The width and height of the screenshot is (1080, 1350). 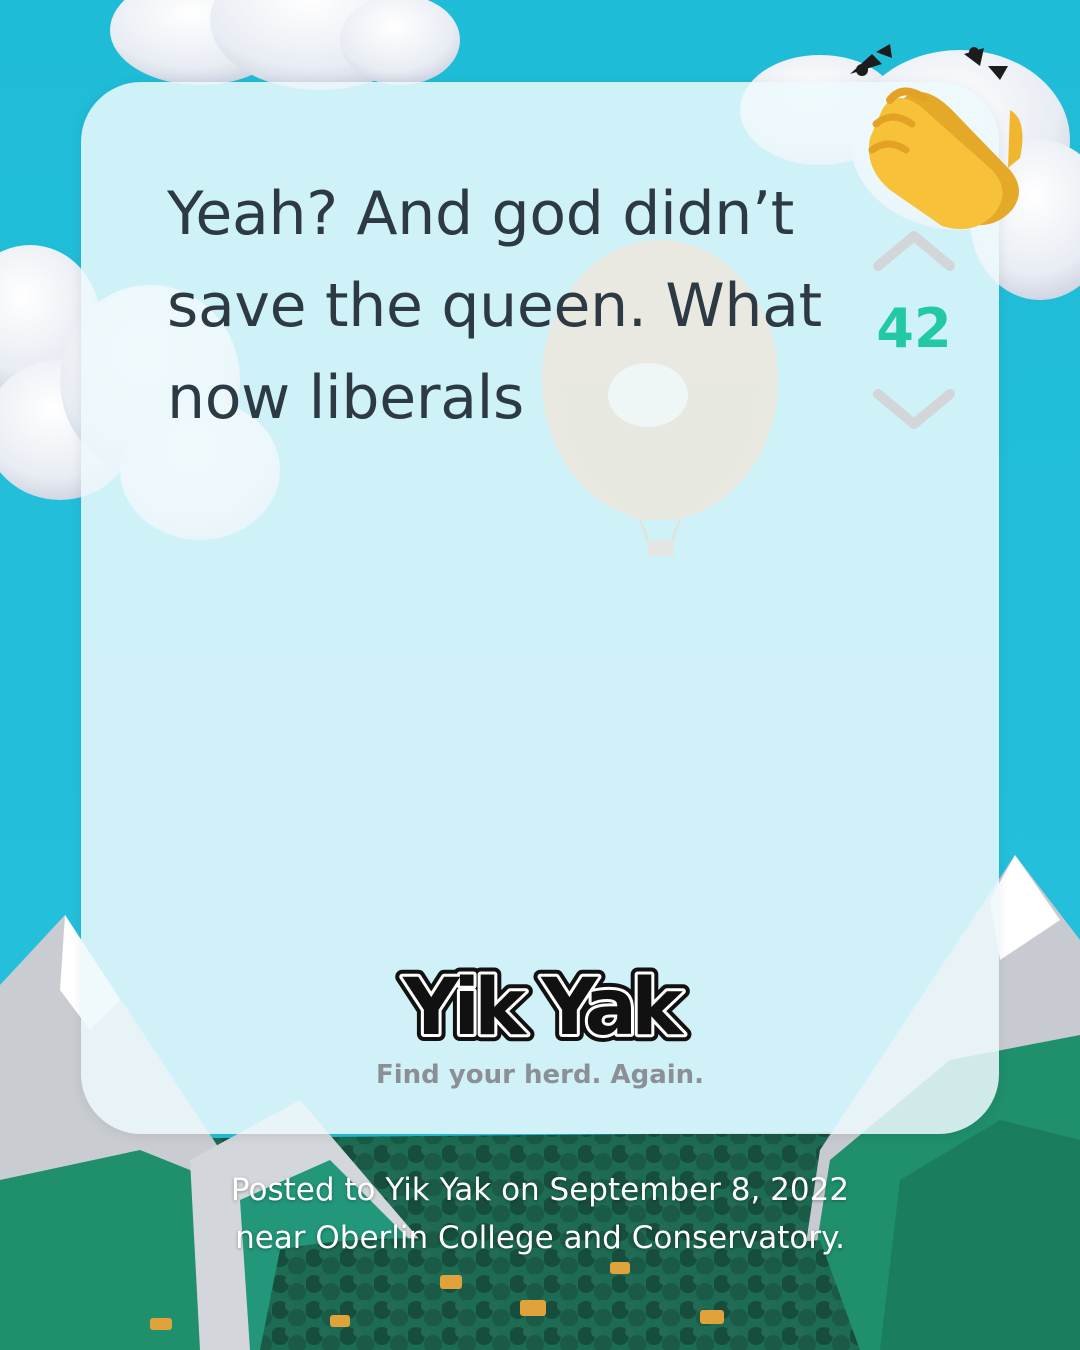 What do you see at coordinates (540, 1075) in the screenshot?
I see `tagline: Find your herd. Again.` at bounding box center [540, 1075].